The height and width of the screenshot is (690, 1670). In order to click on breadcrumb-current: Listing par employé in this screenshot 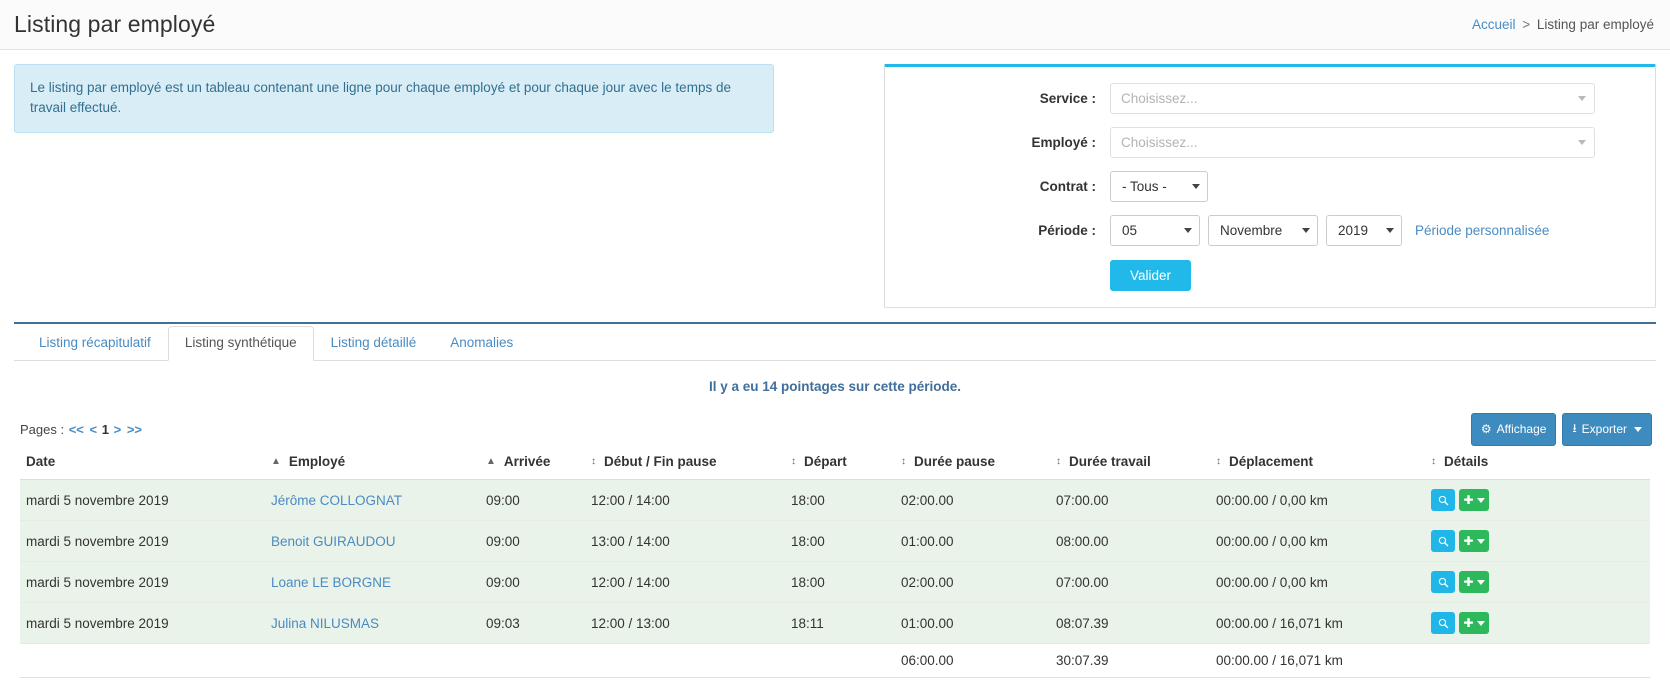, I will do `click(1595, 24)`.